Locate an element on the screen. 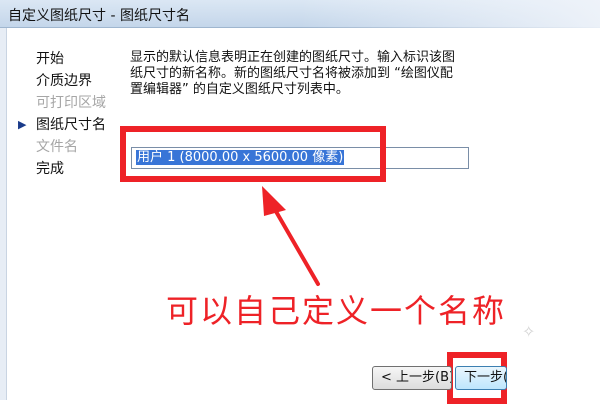  annotation-text: 可以自己定义一个名称 is located at coordinates (336, 311).